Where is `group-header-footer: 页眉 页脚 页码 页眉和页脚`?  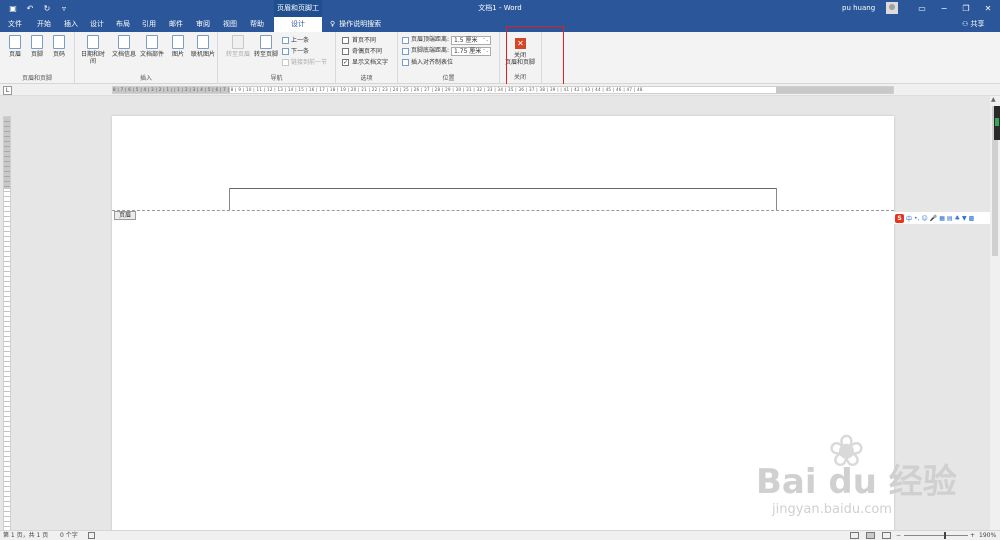
group-header-footer: 页眉 页脚 页码 页眉和页脚 is located at coordinates (37, 58).